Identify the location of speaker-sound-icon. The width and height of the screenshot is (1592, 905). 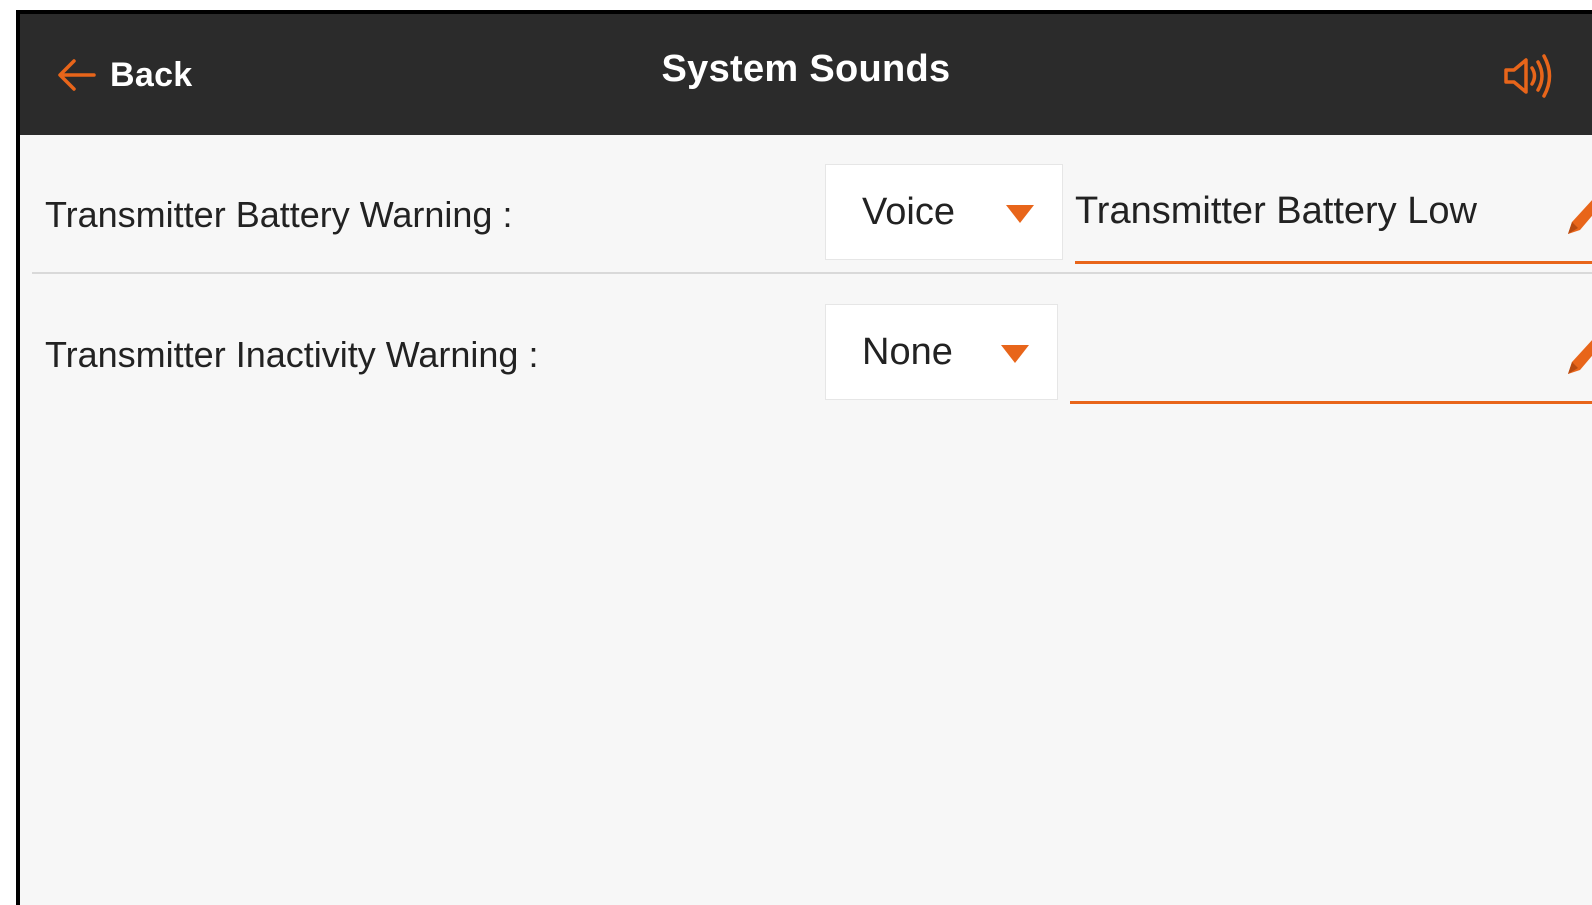
(1529, 76).